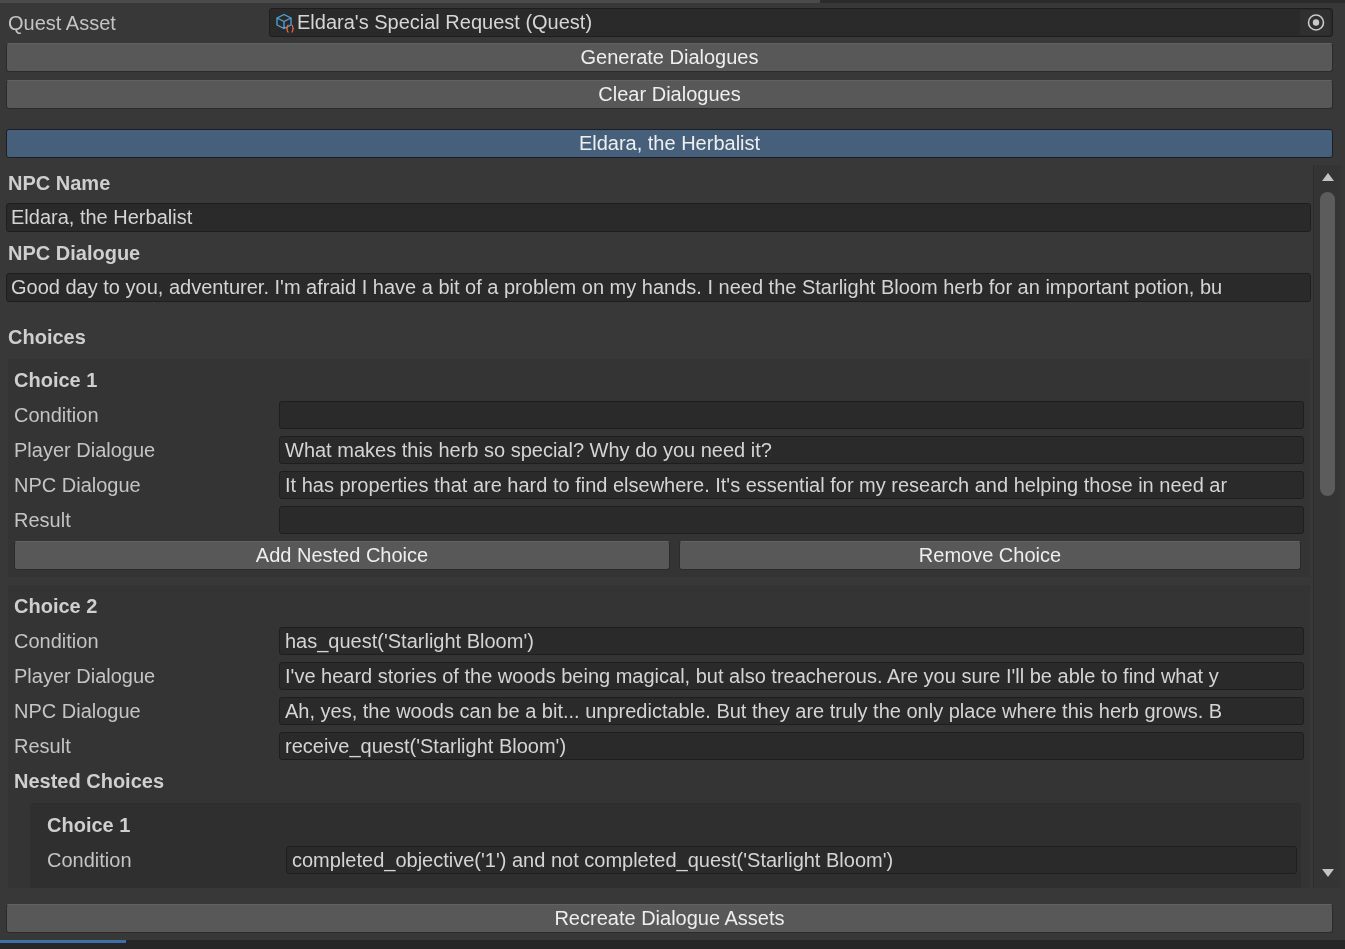  What do you see at coordinates (791, 485) in the screenshot?
I see `text-field: It has properties that are hard to find elsewhere. It's essential for my research and helping those in need ar` at bounding box center [791, 485].